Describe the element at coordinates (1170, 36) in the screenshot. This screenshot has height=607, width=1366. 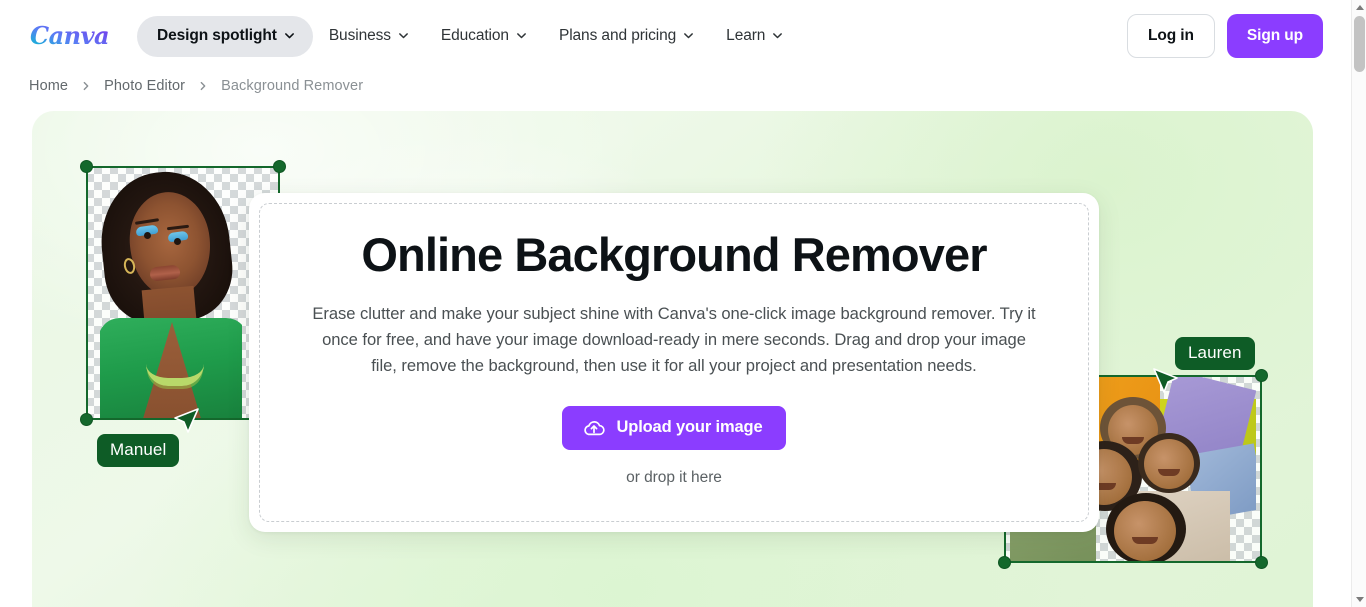
I see `login-button: Log in` at that location.